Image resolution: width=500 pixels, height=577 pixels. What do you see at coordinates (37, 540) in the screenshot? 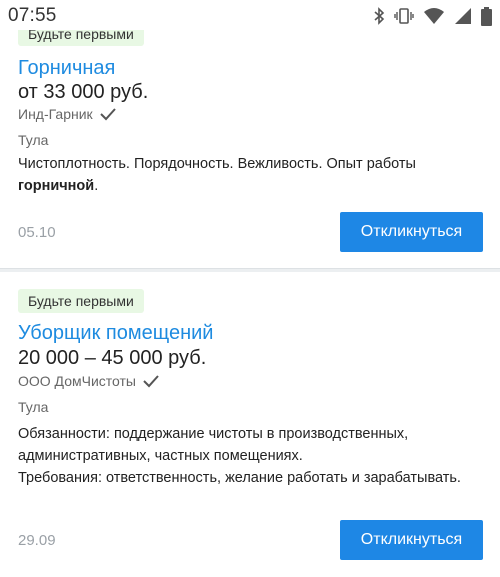
I see `vacancy-date: 29.09` at bounding box center [37, 540].